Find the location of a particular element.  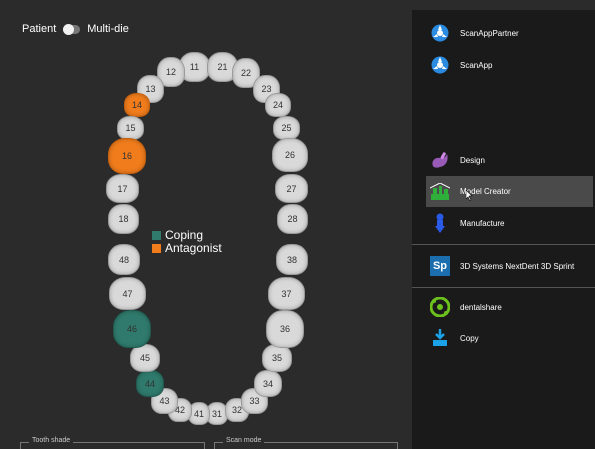

design-icon is located at coordinates (440, 160).